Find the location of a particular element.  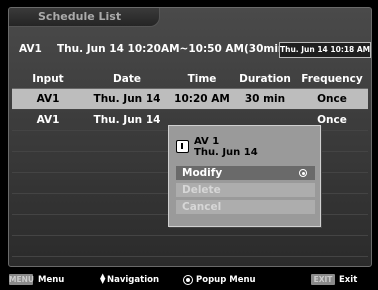

info-icon is located at coordinates (182, 146).